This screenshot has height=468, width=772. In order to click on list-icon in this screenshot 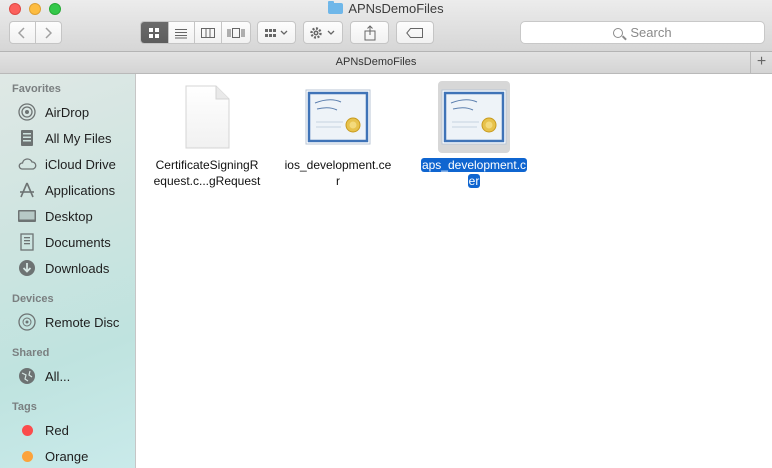, I will do `click(181, 33)`.